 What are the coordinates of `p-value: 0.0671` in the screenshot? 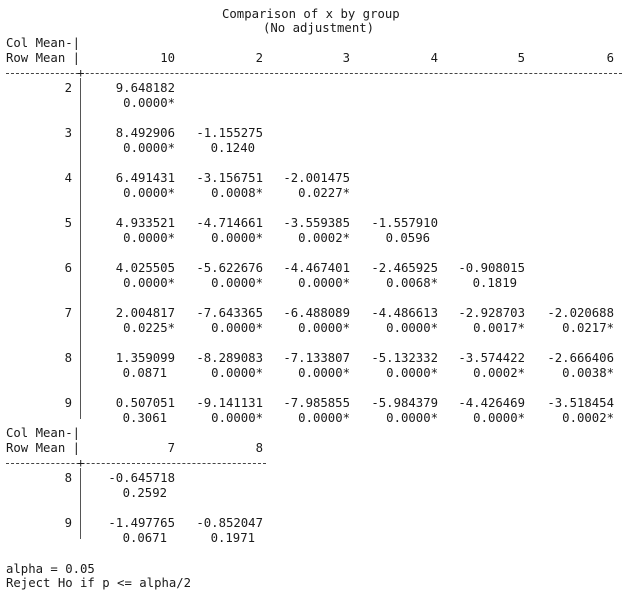 It's located at (144, 538).